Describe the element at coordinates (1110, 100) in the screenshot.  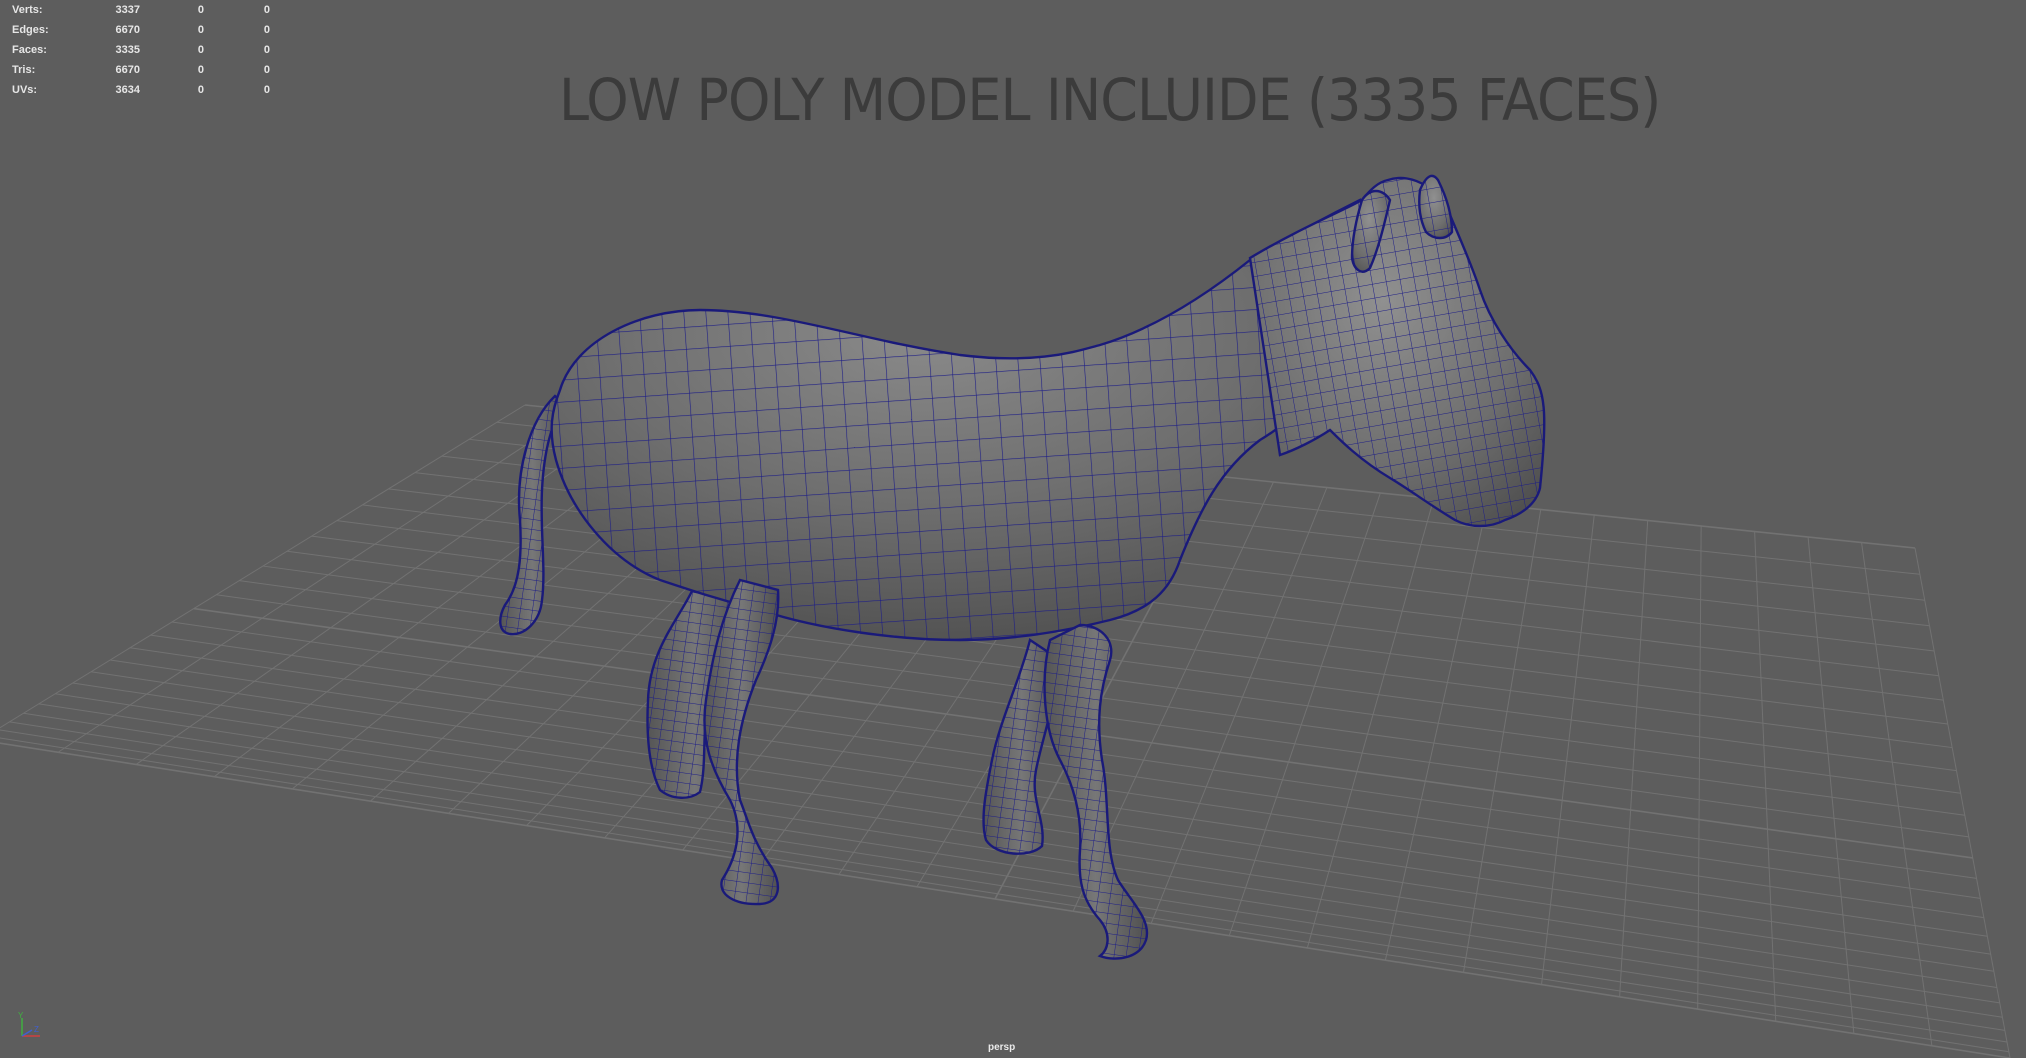
I see `overlay-title: LOW POLY MODEL INCLUIDE (3335 FACES)` at that location.